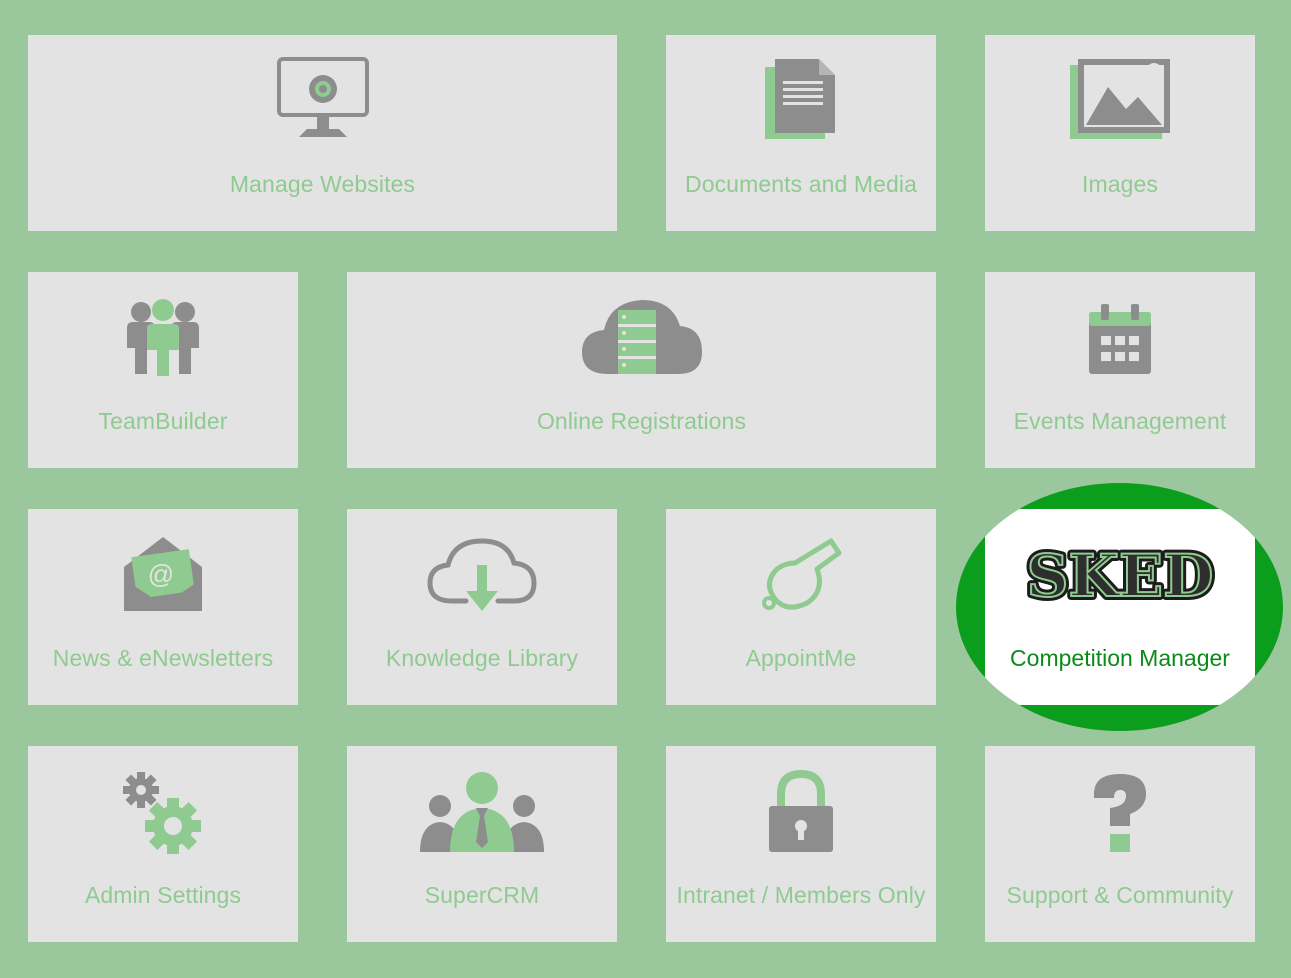  I want to click on cloud-server-icon, so click(642, 340).